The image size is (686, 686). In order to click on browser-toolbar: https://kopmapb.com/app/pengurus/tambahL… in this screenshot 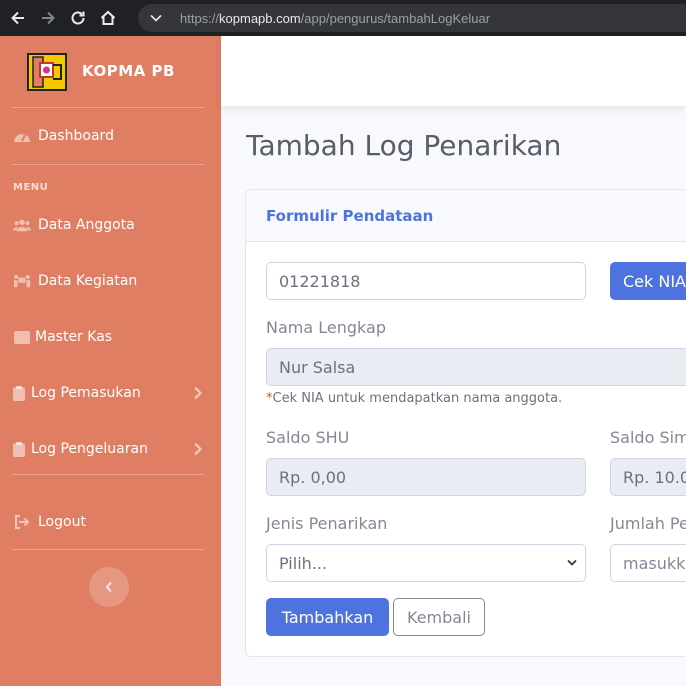, I will do `click(343, 18)`.